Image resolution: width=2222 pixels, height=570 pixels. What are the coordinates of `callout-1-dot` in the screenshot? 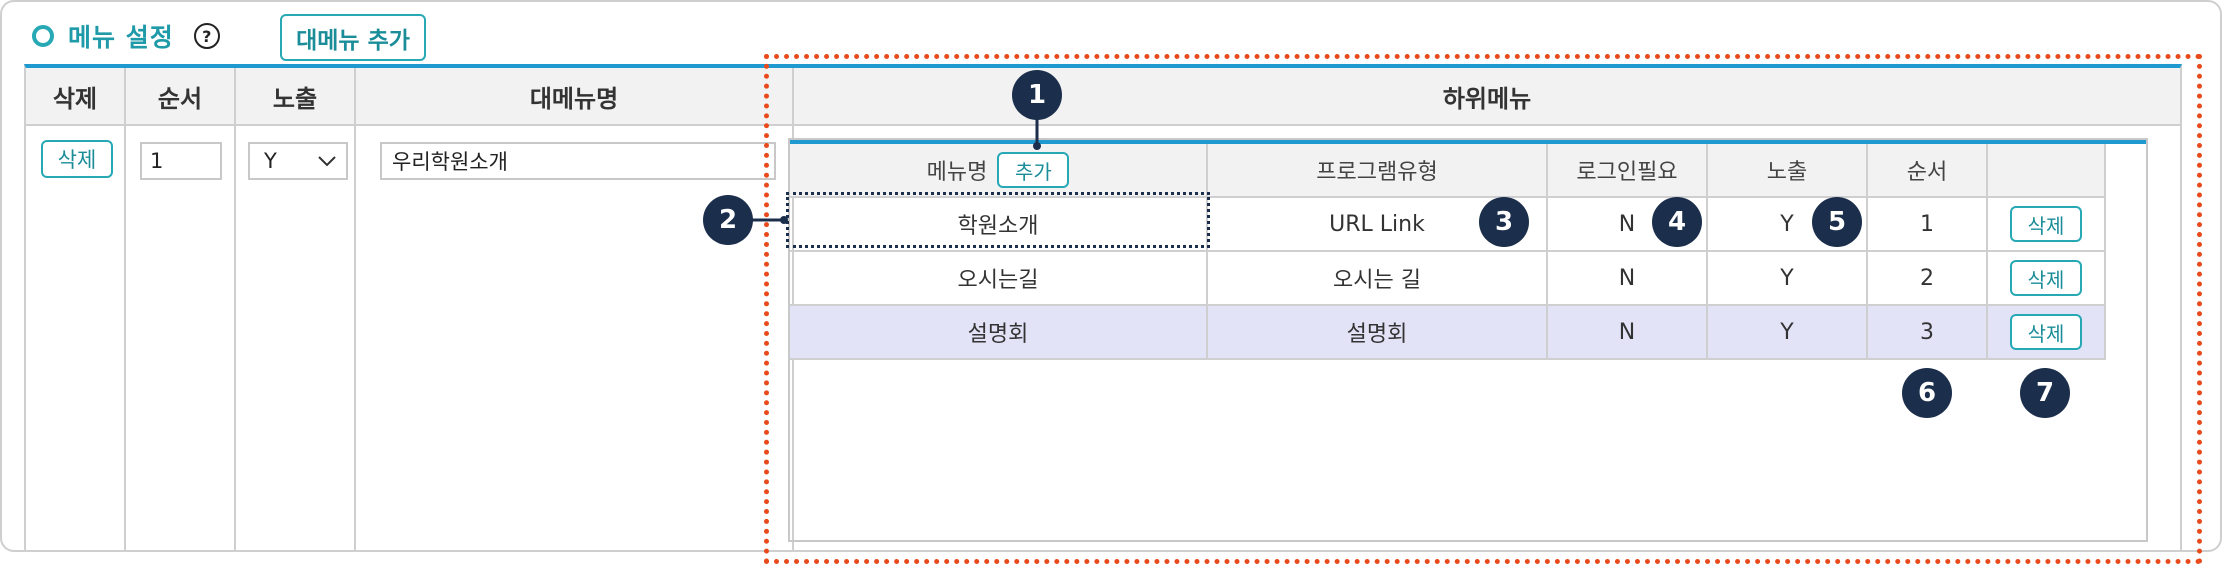 It's located at (1037, 146).